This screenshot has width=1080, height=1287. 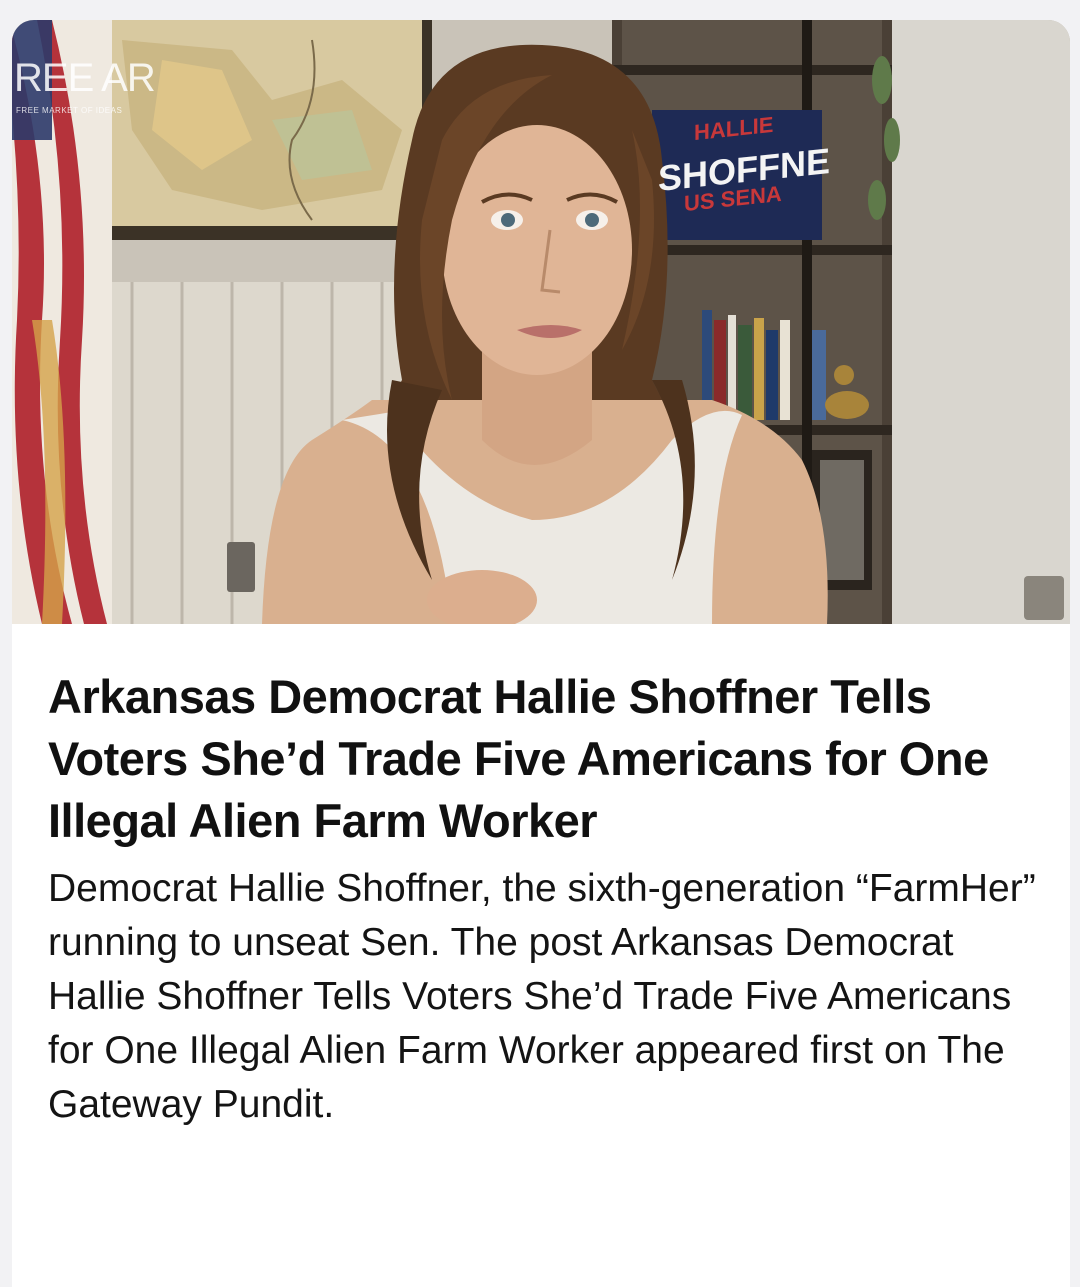 What do you see at coordinates (69, 110) in the screenshot?
I see `watermark-tagline: FREE MARKET OF IDEAS` at bounding box center [69, 110].